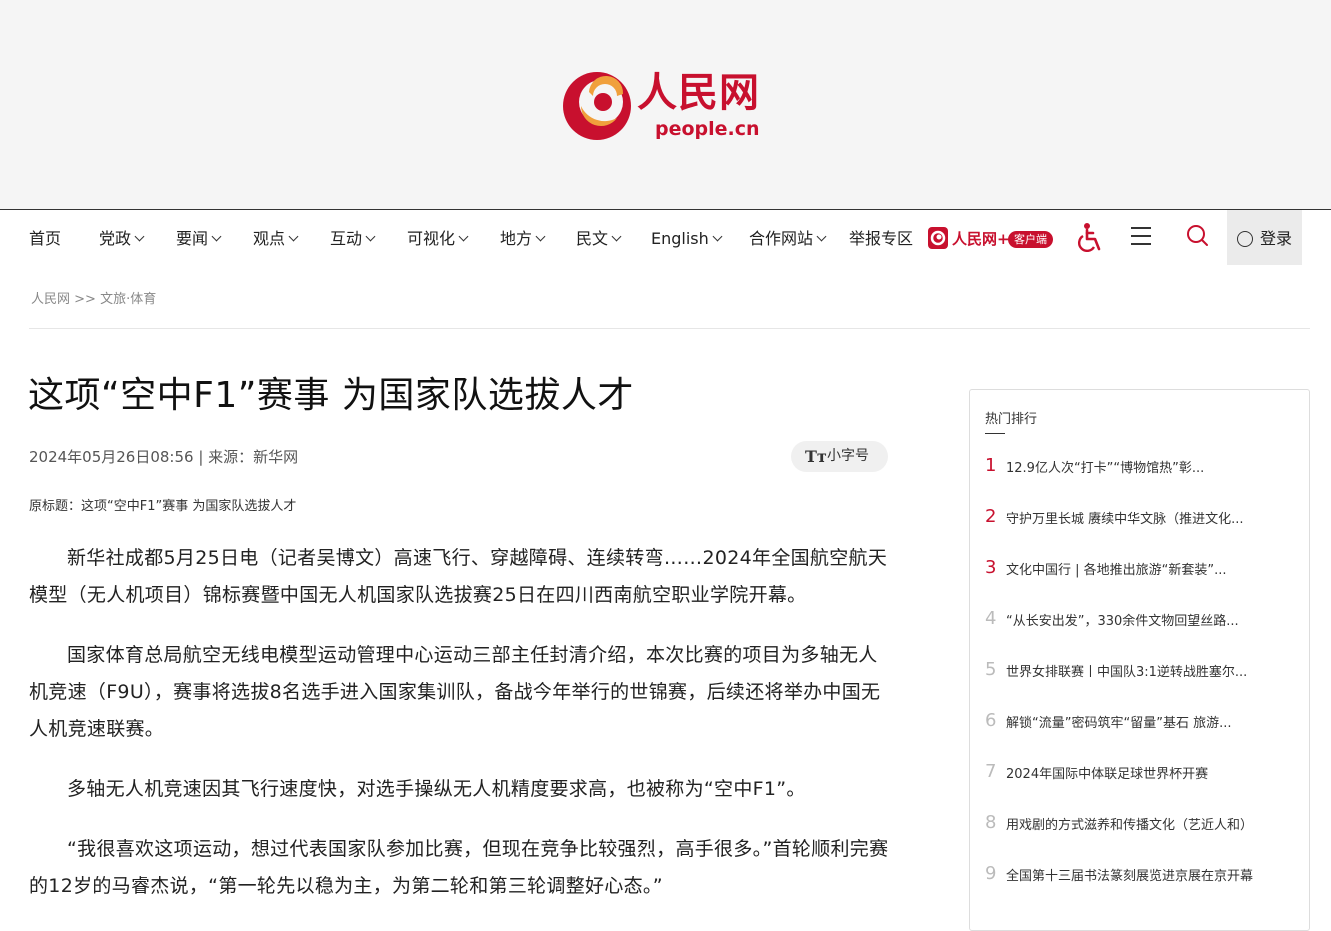 The height and width of the screenshot is (931, 1331). What do you see at coordinates (991, 618) in the screenshot?
I see `ranking-number: 4` at bounding box center [991, 618].